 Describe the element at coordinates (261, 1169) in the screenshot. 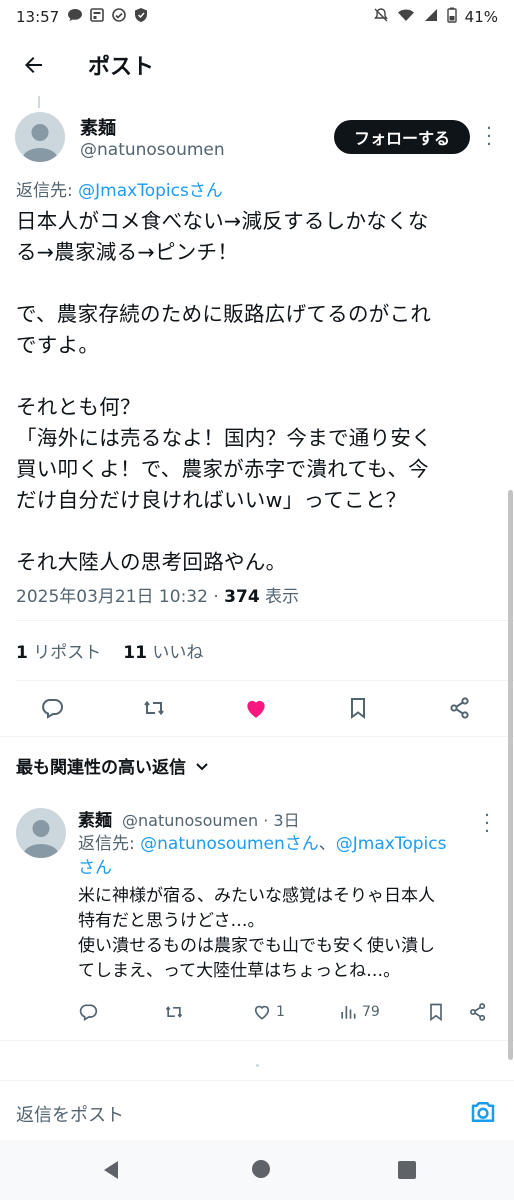

I see `nav-home-button` at that location.